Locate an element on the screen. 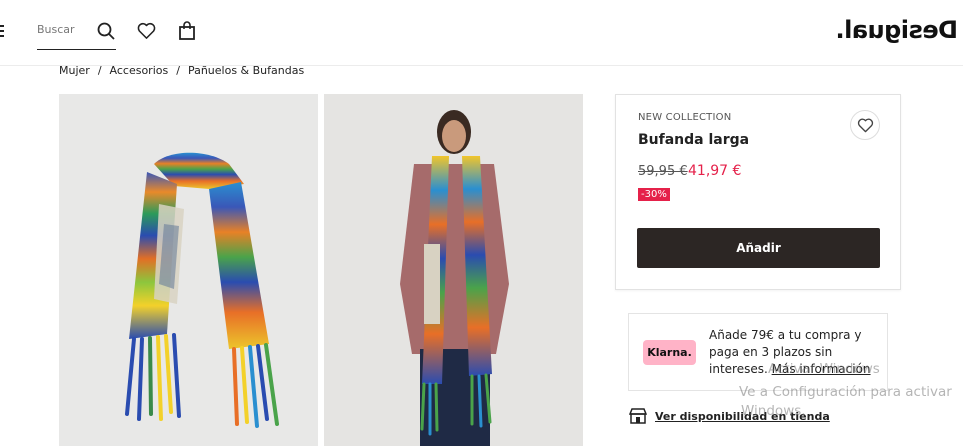 The image size is (963, 446). menu-icon is located at coordinates (2, 31).